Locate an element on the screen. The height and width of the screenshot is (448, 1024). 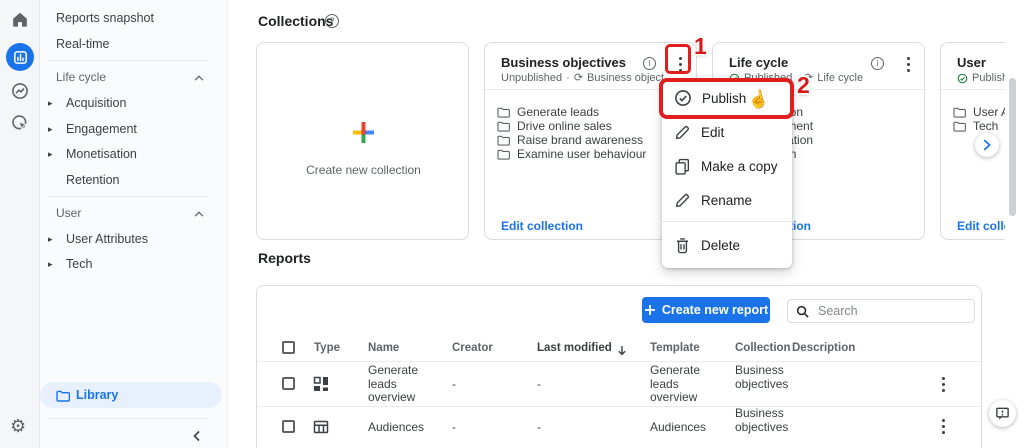
report-name: Audiences is located at coordinates (396, 427).